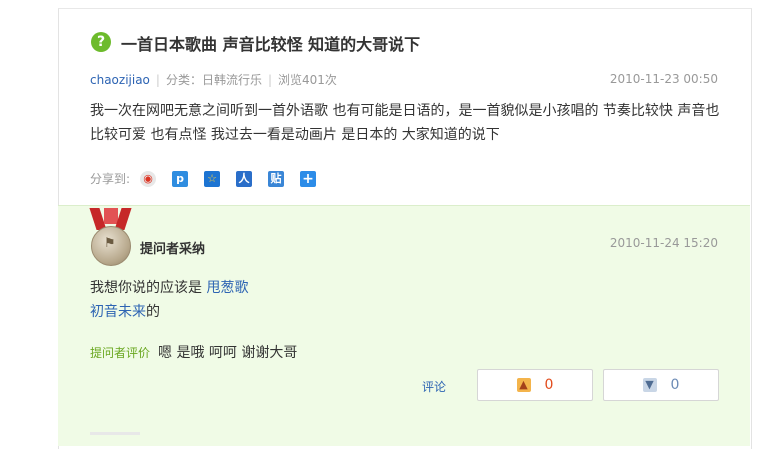  Describe the element at coordinates (227, 288) in the screenshot. I see `song-link: 甩葱歌` at that location.